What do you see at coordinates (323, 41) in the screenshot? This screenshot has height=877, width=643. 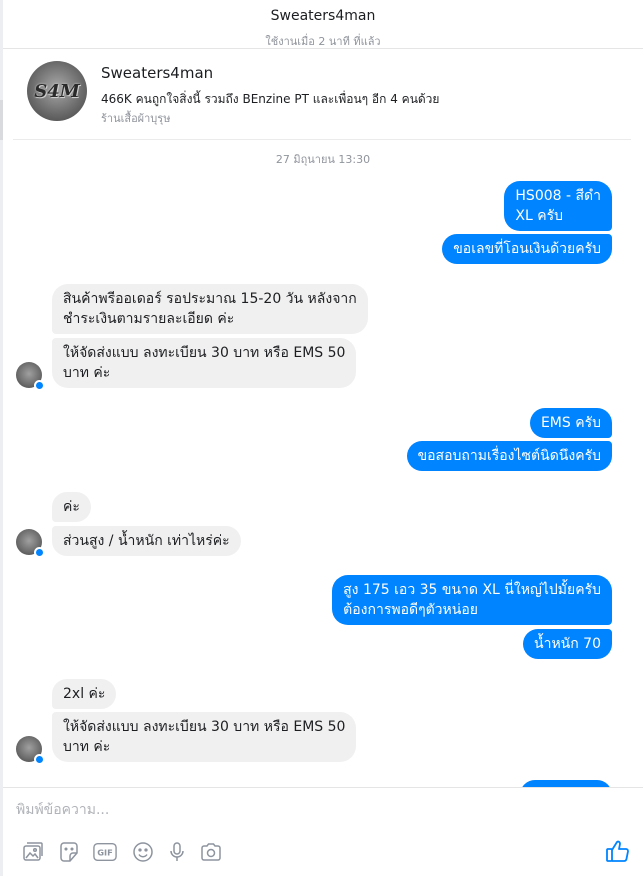 I see `active-status: ใช้งานเมื่อ 2 นาที ที่แล้ว` at bounding box center [323, 41].